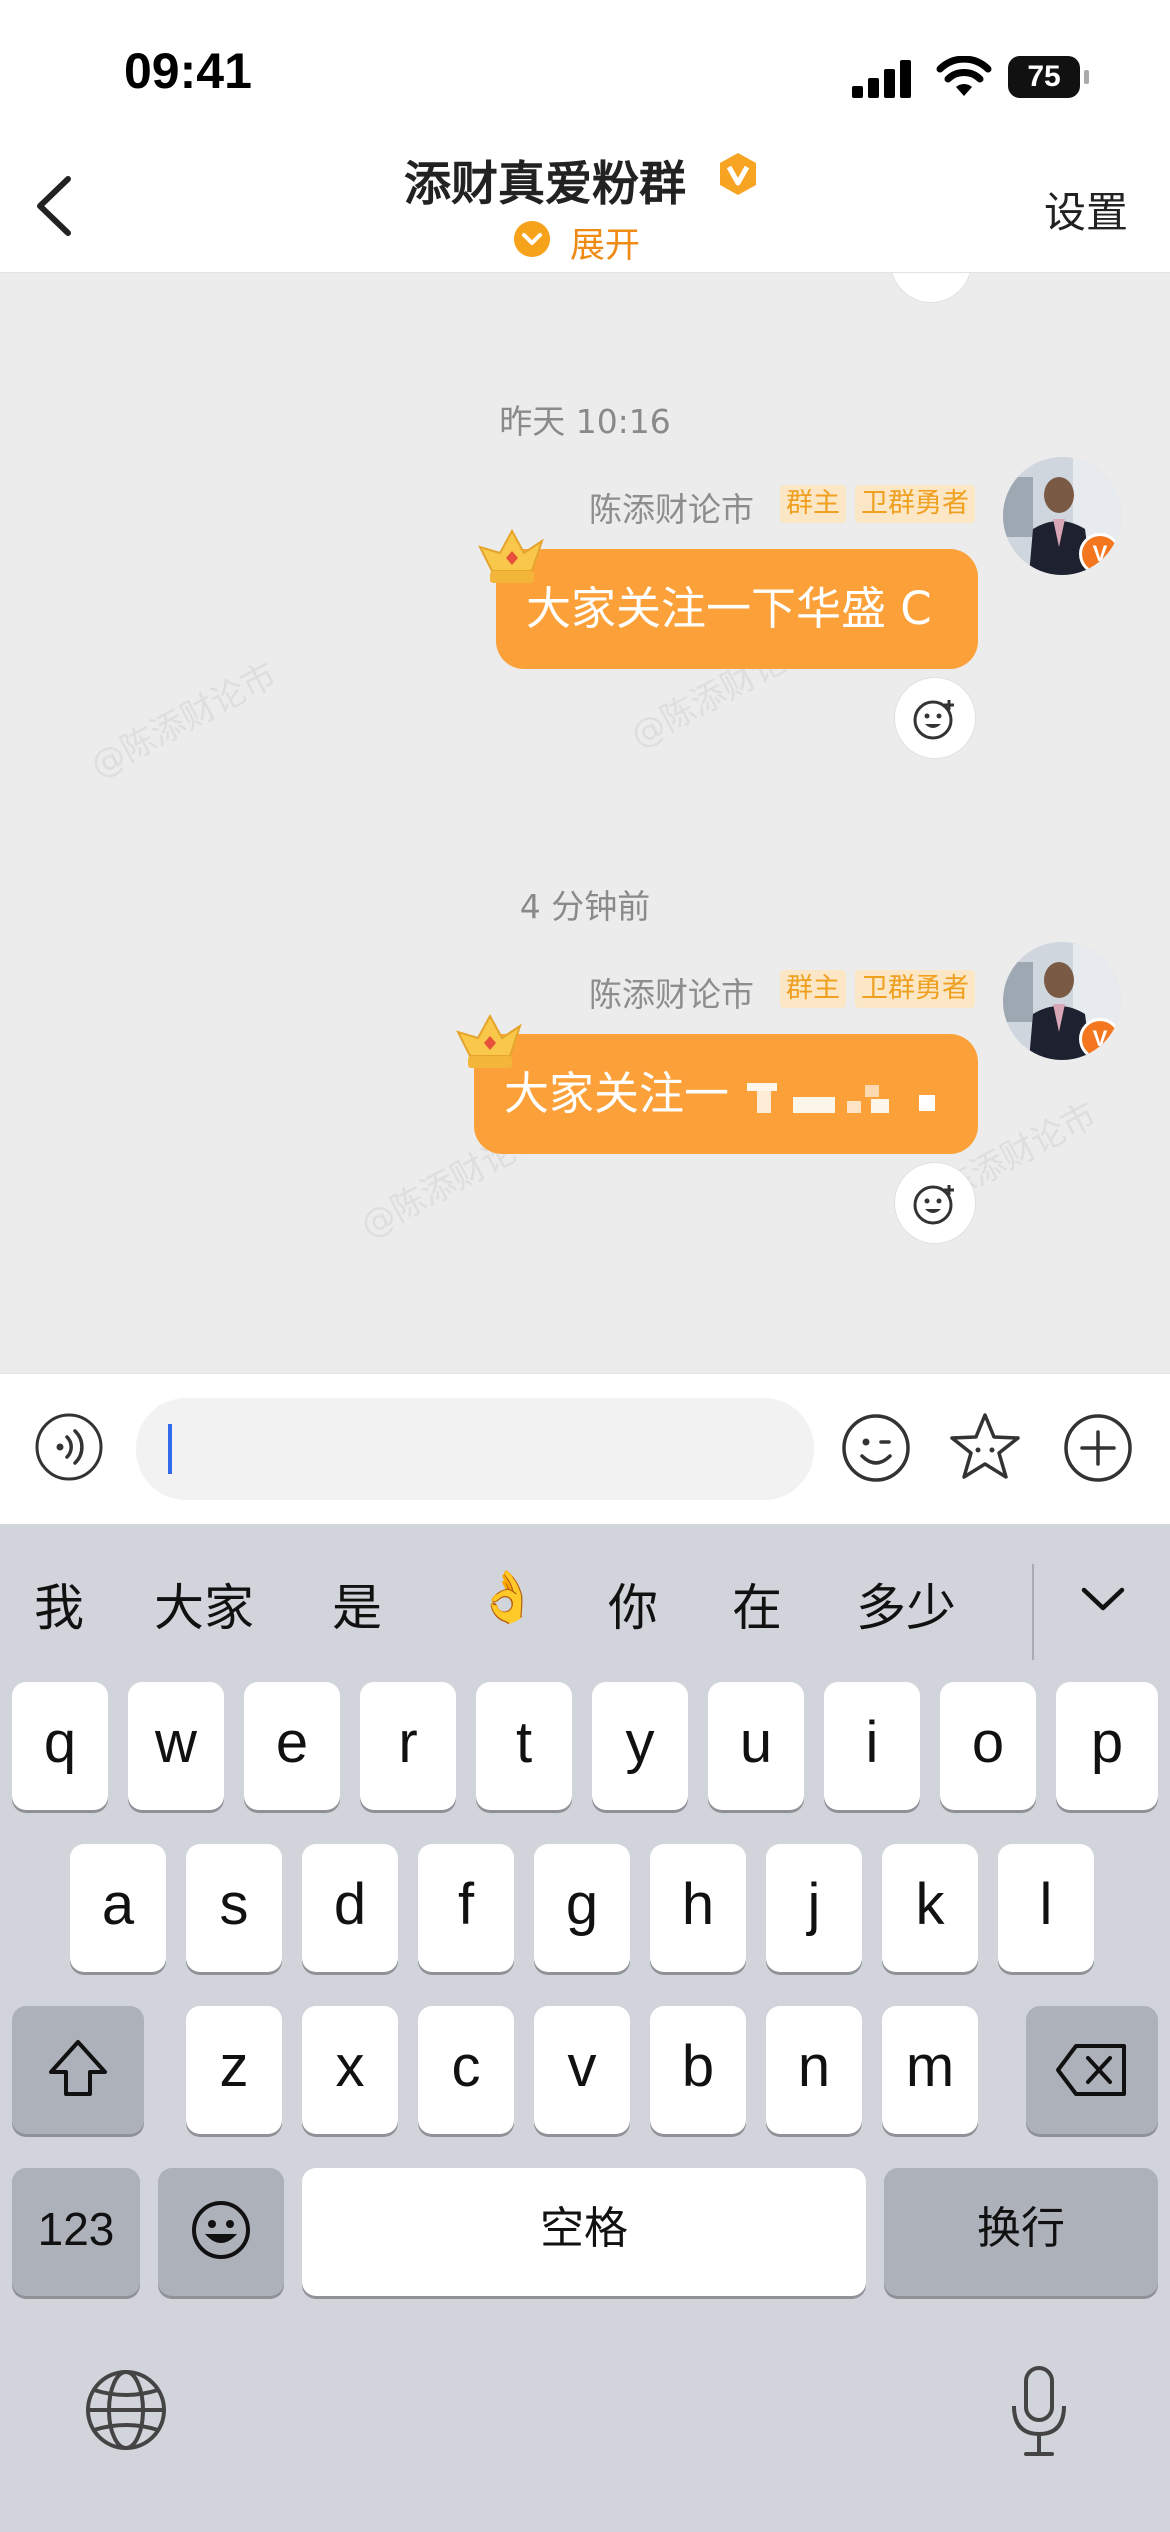 The image size is (1170, 2532). What do you see at coordinates (584, 2232) in the screenshot?
I see `space-key: 空格` at bounding box center [584, 2232].